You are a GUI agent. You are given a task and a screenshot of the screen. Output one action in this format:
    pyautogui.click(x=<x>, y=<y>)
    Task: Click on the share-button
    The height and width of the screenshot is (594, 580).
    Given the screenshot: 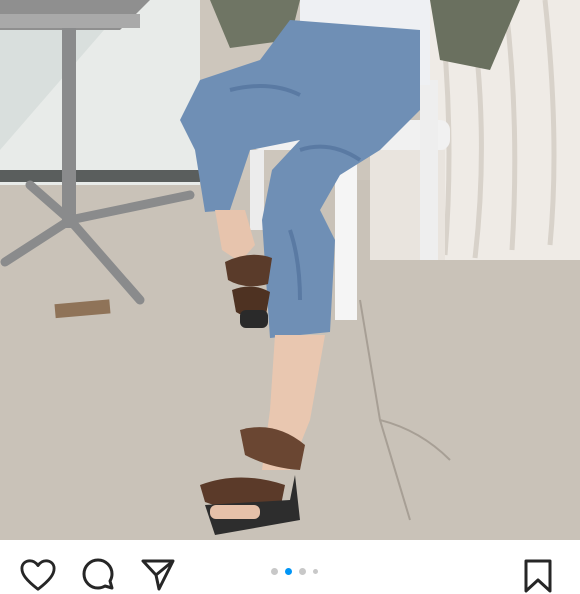 What is the action you would take?
    pyautogui.click(x=158, y=576)
    